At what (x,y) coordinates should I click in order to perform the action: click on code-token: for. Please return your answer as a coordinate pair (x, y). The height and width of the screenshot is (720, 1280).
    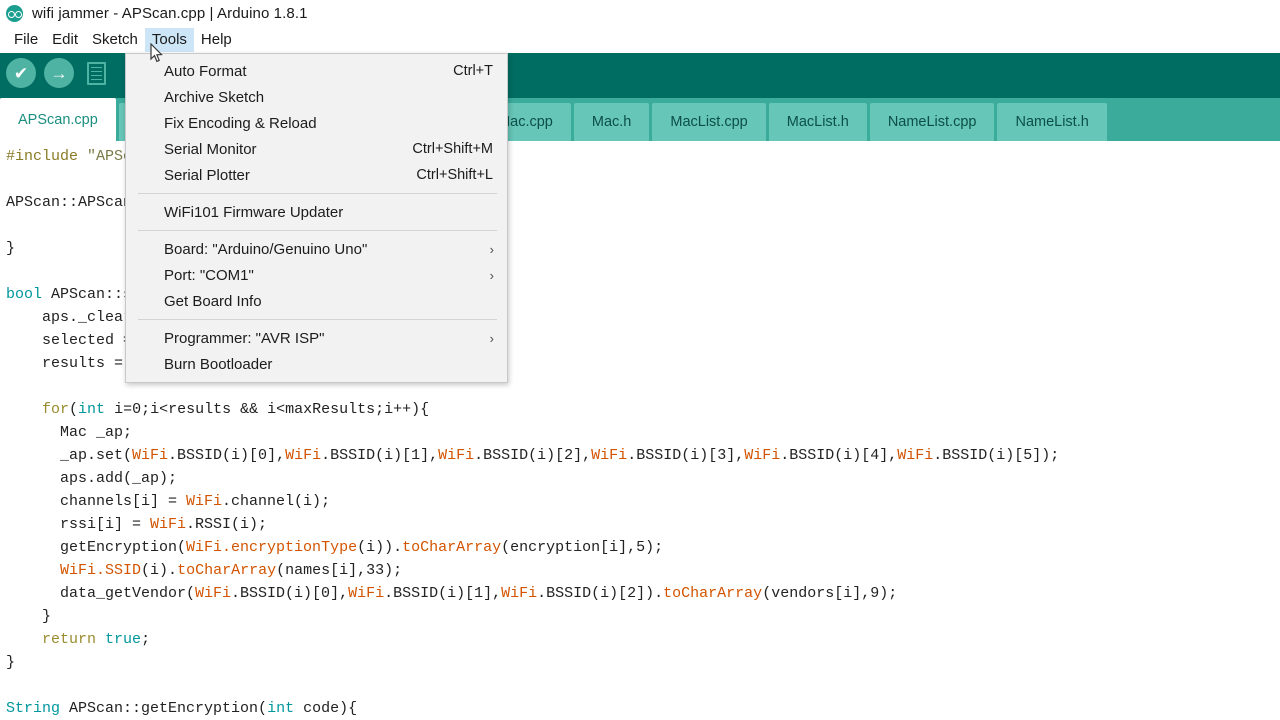
    Looking at the image, I should click on (56, 409).